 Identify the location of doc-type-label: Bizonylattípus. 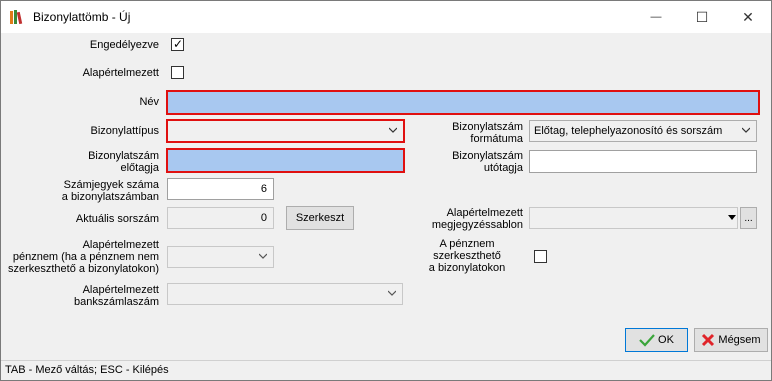
(124, 131).